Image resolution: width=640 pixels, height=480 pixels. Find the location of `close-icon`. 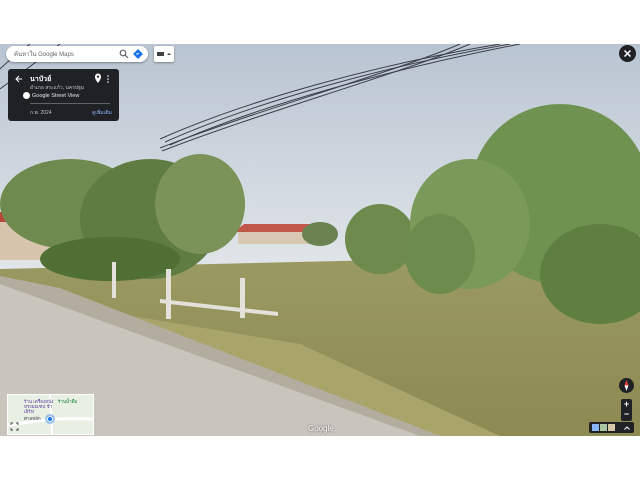

close-icon is located at coordinates (627, 53).